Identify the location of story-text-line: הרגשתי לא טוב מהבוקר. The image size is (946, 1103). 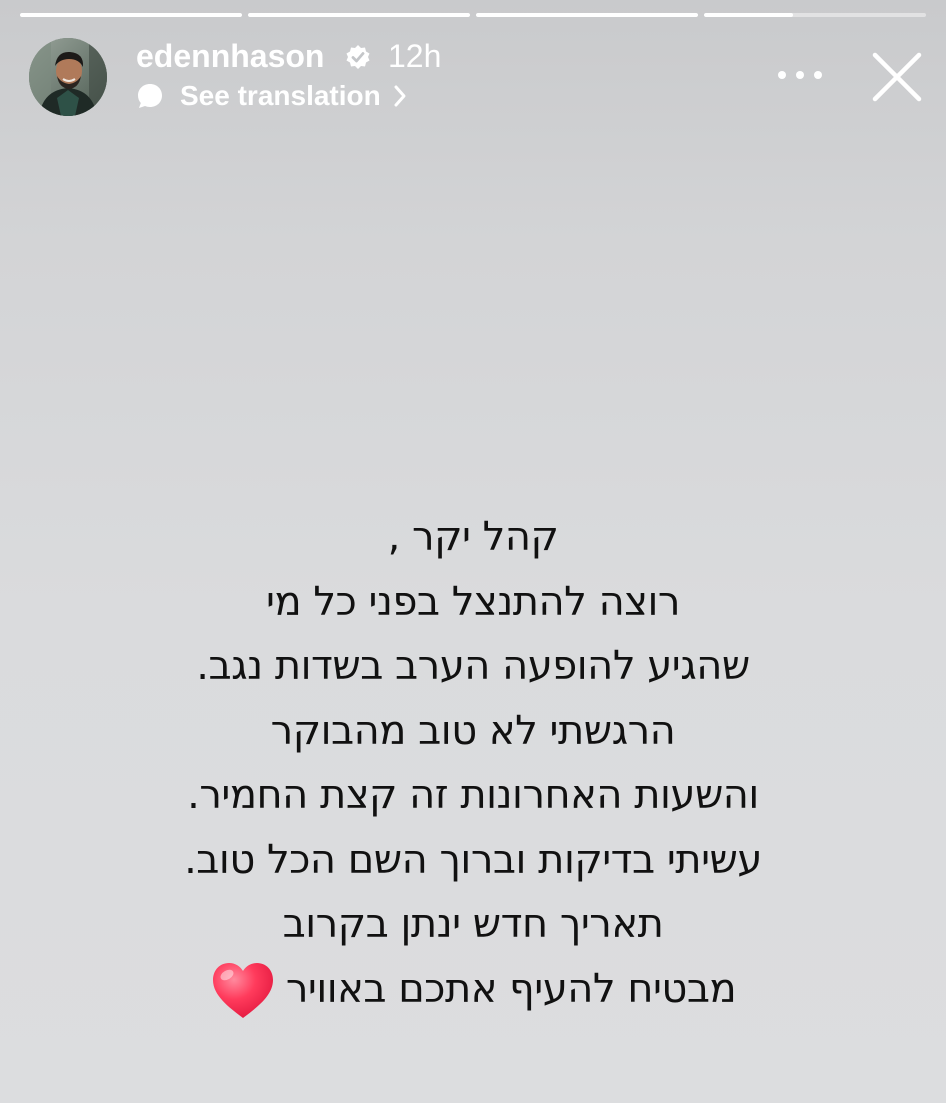
(473, 730).